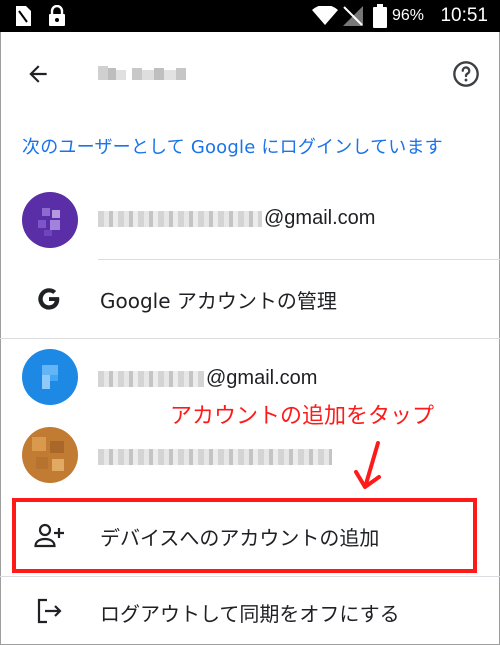  I want to click on signin-note: 次のユーザーとして Google にログインしています, so click(232, 147).